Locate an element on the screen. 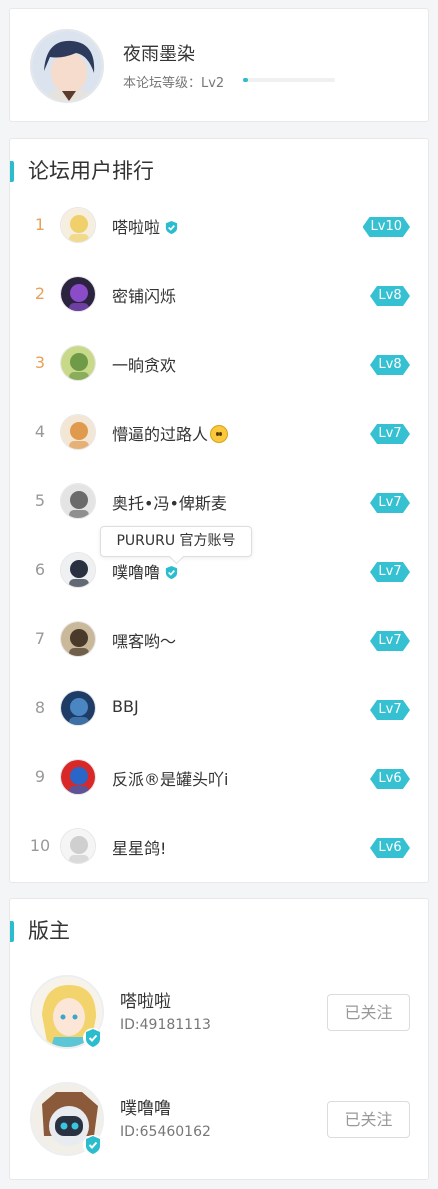 The width and height of the screenshot is (438, 1189). rank-number: 3 is located at coordinates (40, 362).